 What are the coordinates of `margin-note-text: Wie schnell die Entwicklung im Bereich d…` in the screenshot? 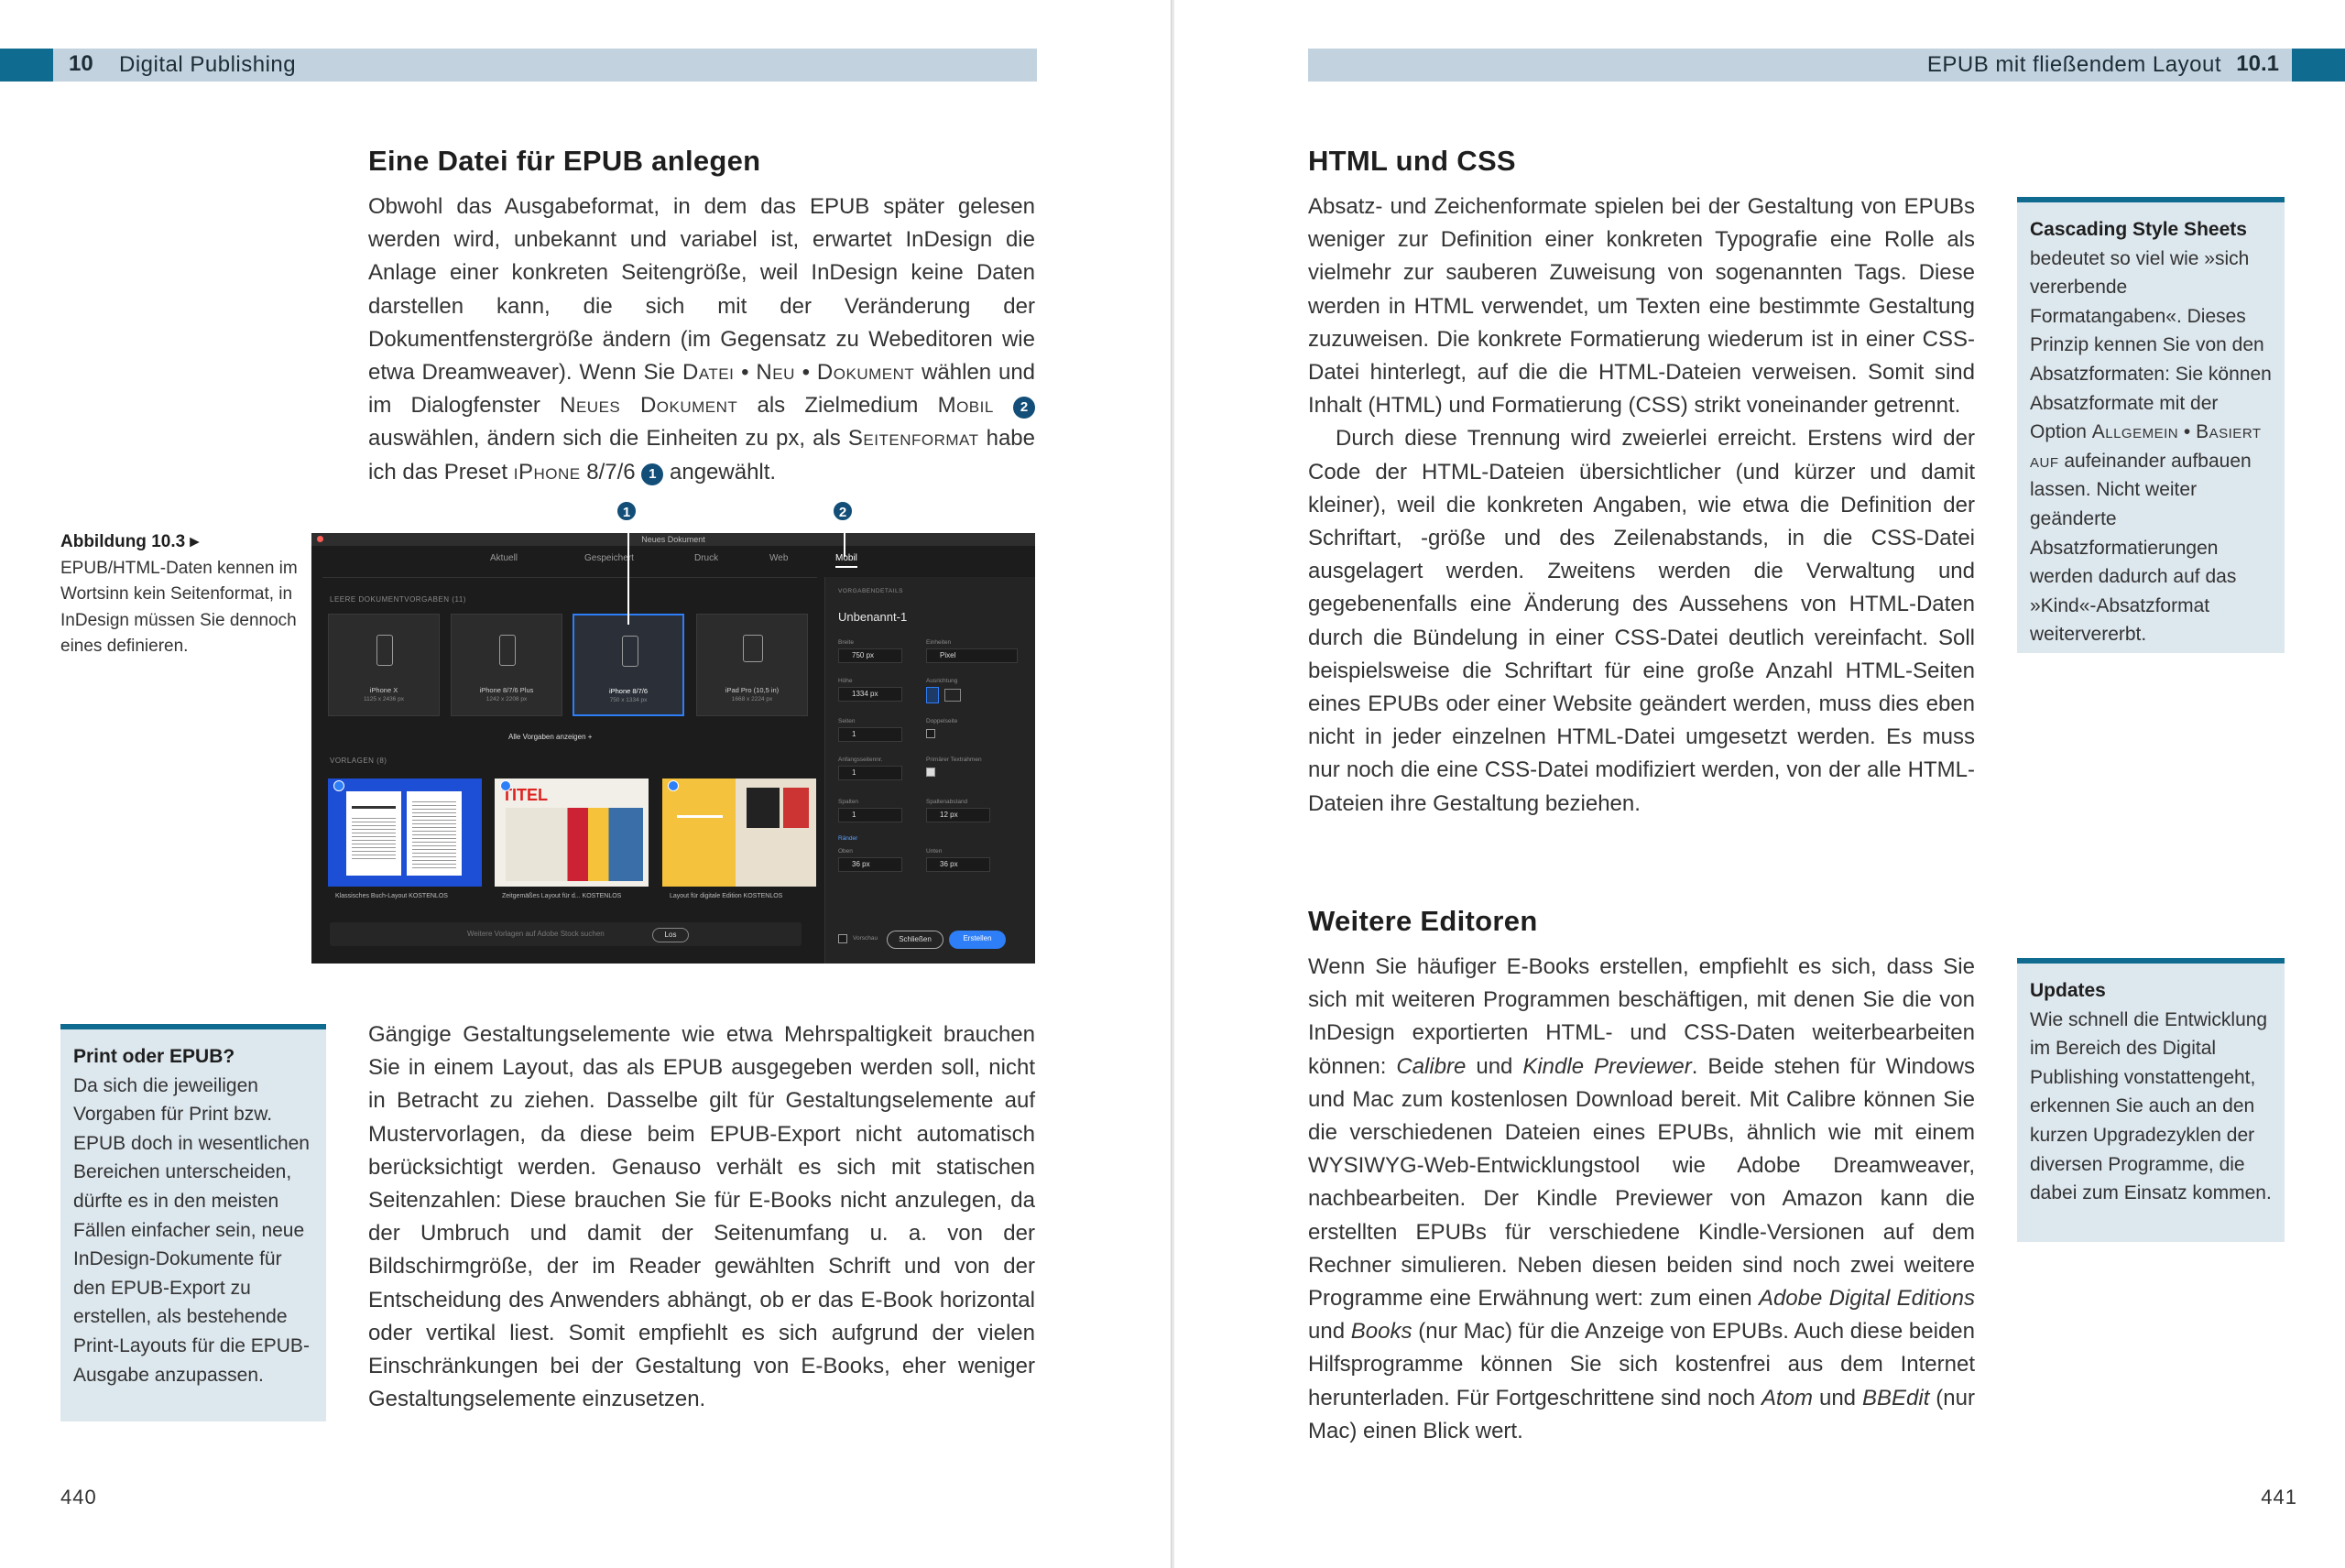 It's located at (2151, 1106).